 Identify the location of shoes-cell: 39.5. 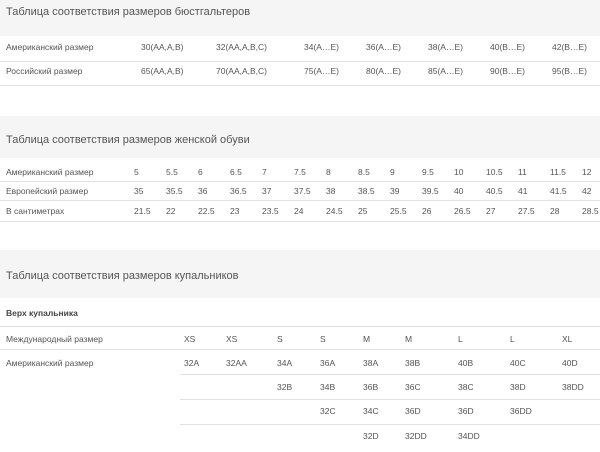
(430, 191).